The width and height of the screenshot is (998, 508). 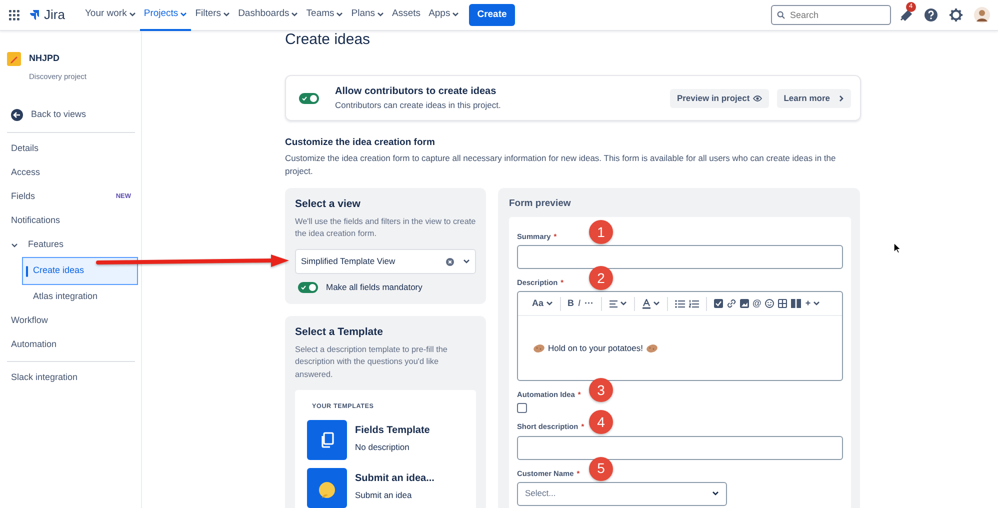 What do you see at coordinates (34, 15) in the screenshot?
I see `logo-icon` at bounding box center [34, 15].